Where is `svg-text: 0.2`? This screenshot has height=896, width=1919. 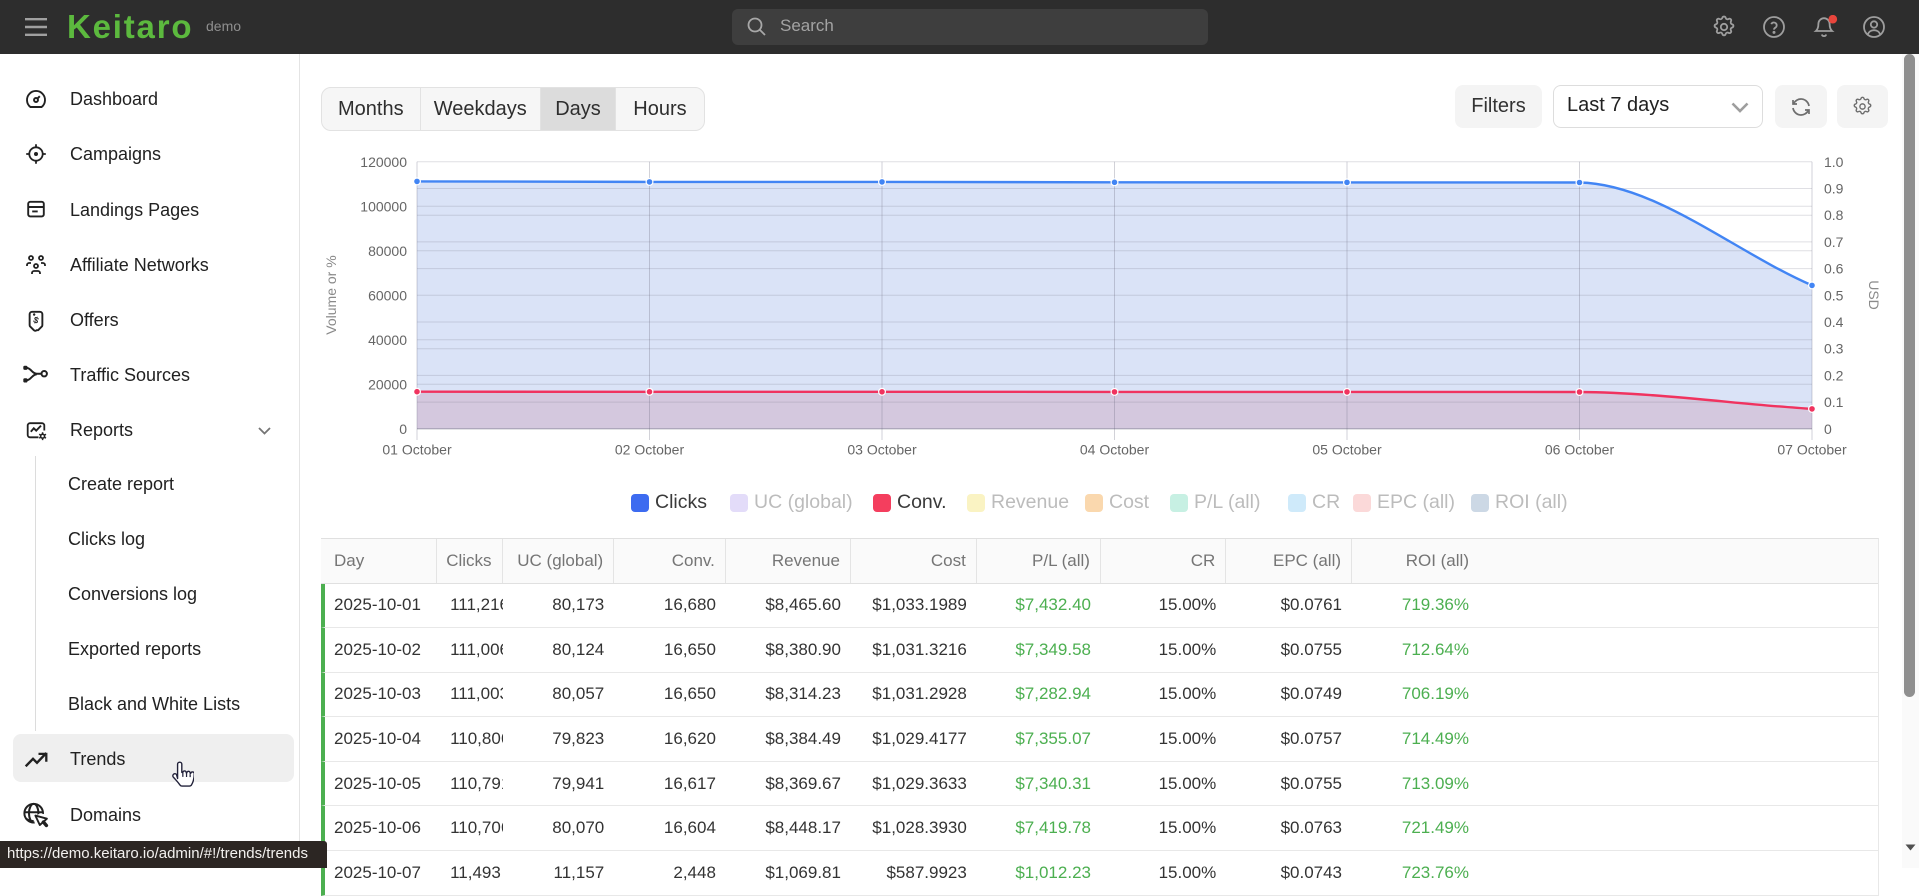
svg-text: 0.2 is located at coordinates (1834, 375).